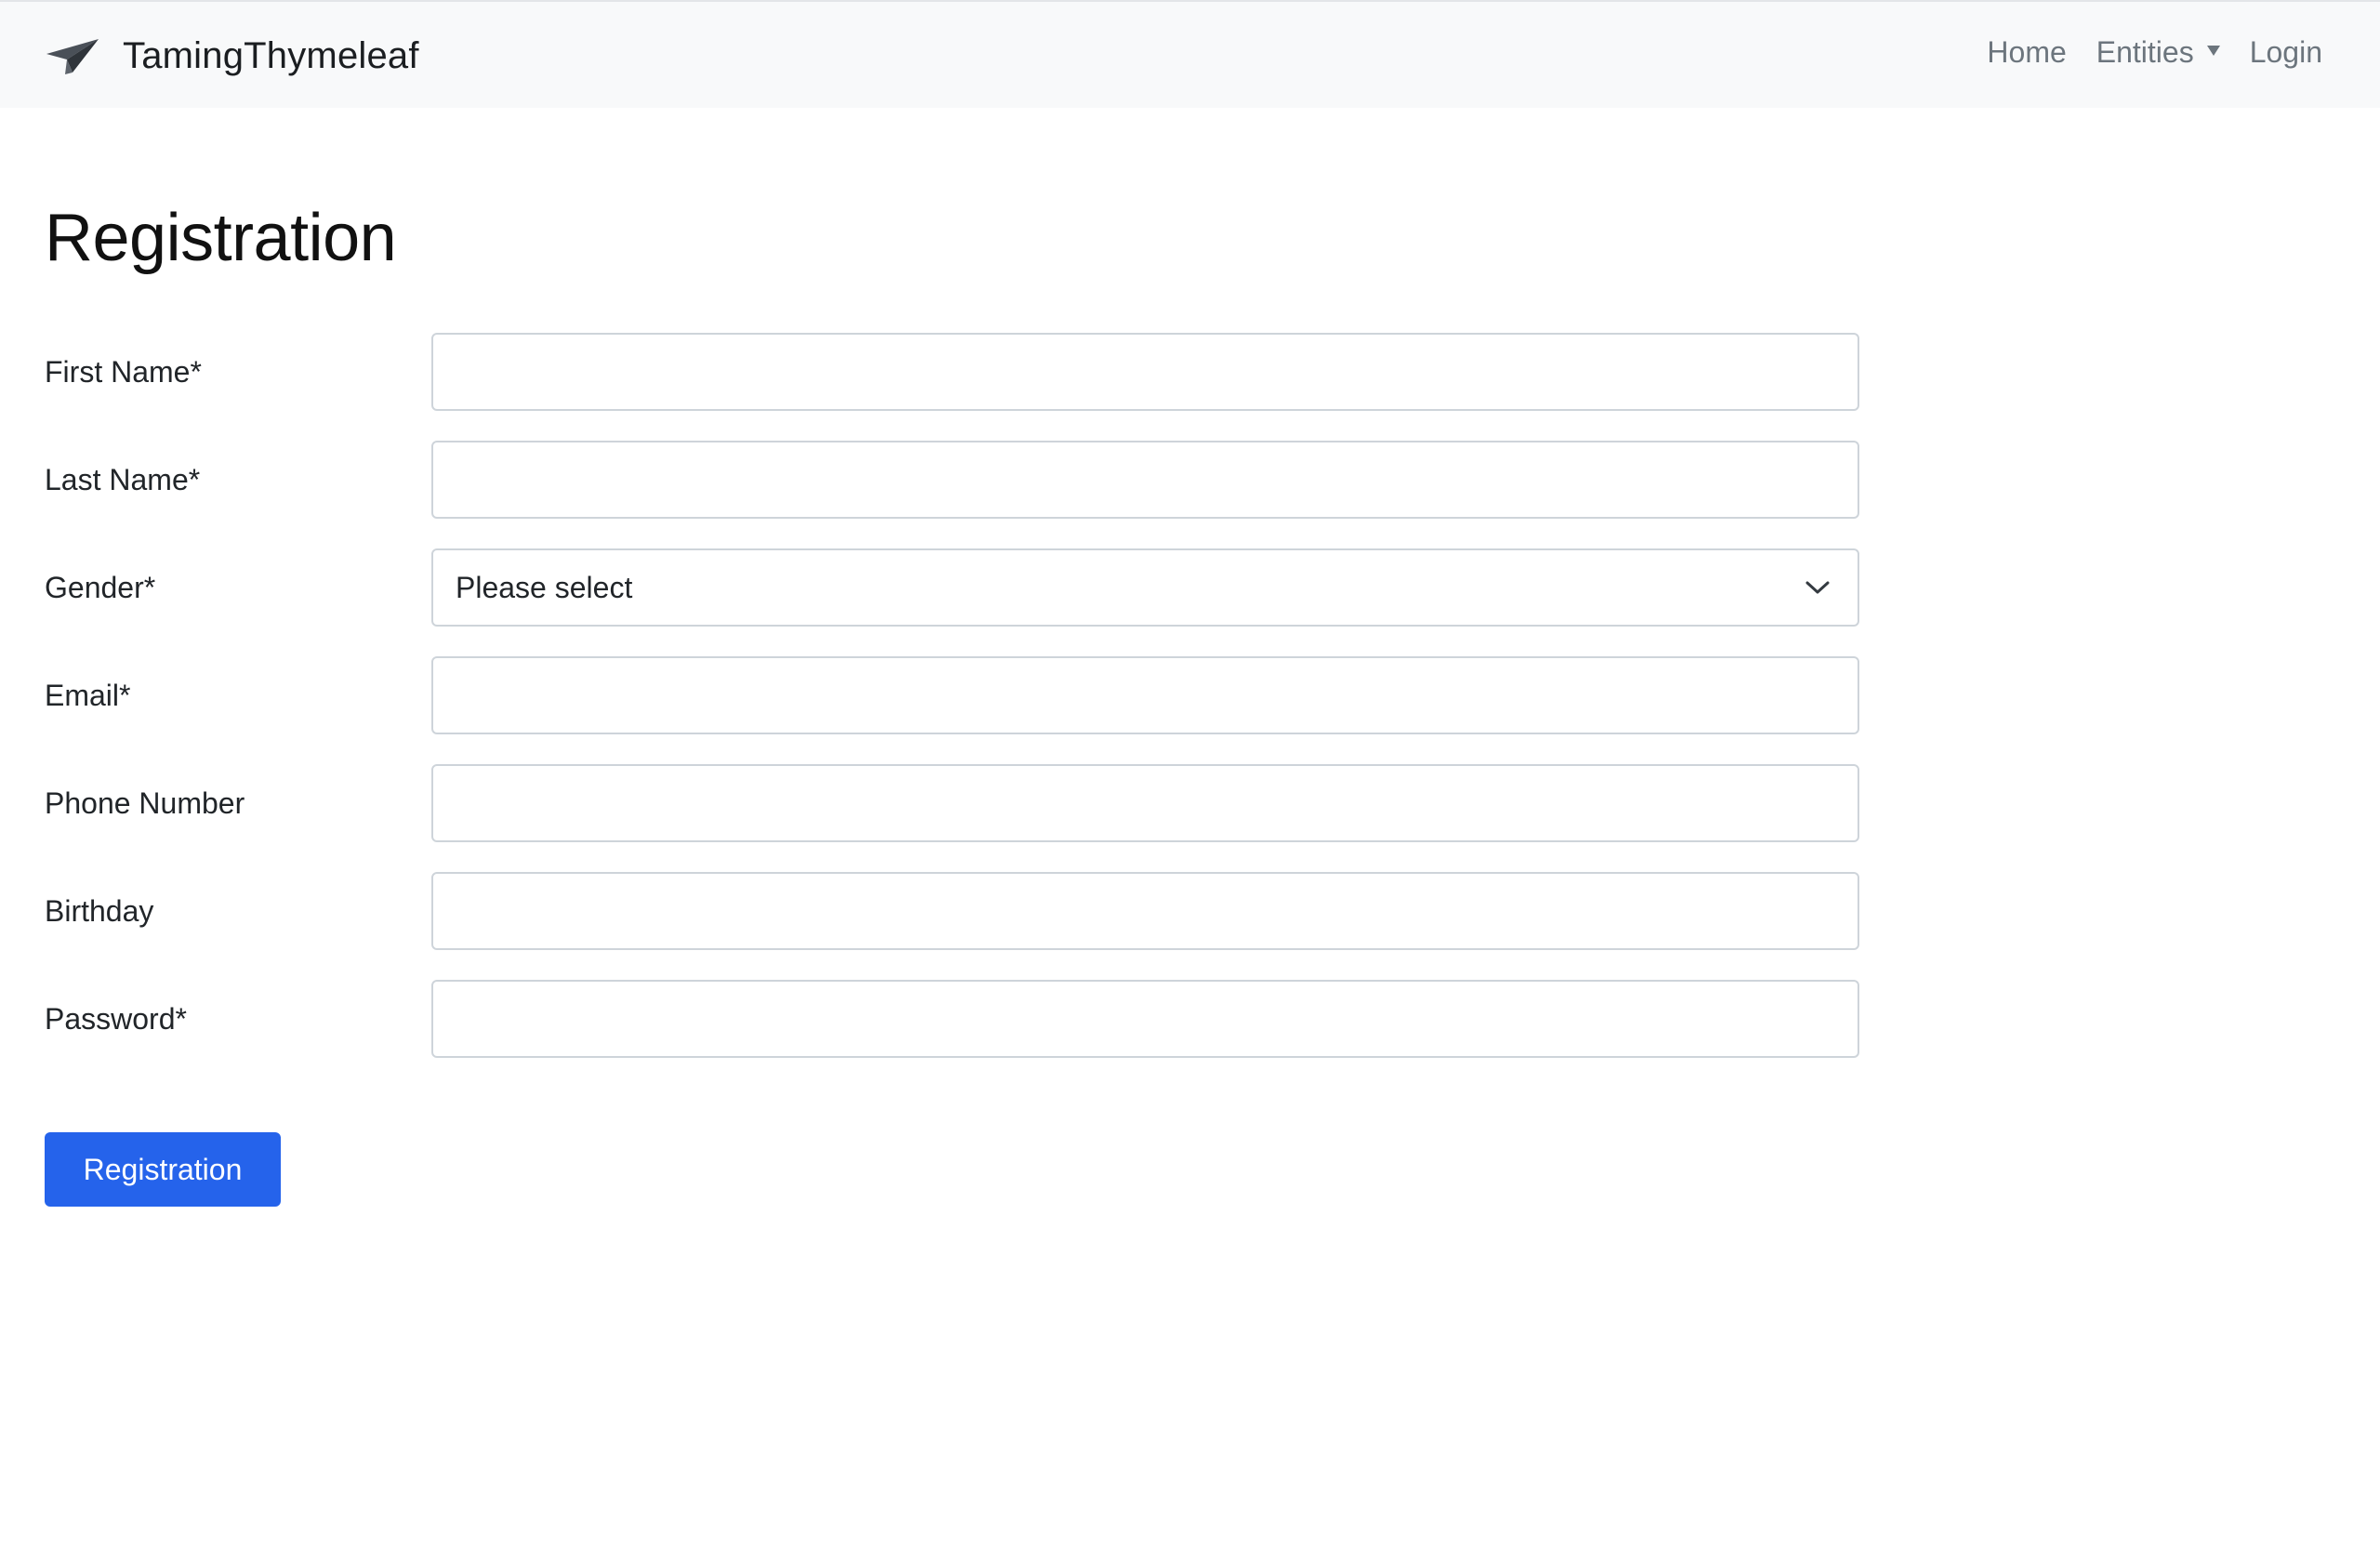 The height and width of the screenshot is (1545, 2380). Describe the element at coordinates (163, 1170) in the screenshot. I see `registration-submit-button: Registration` at that location.